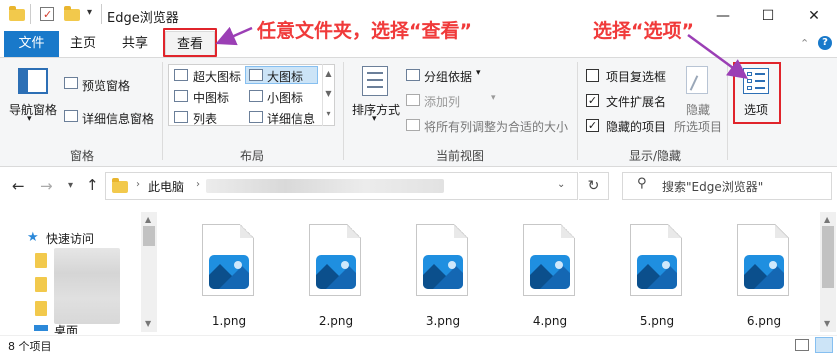  I want to click on refresh-icon: ↻, so click(594, 186).